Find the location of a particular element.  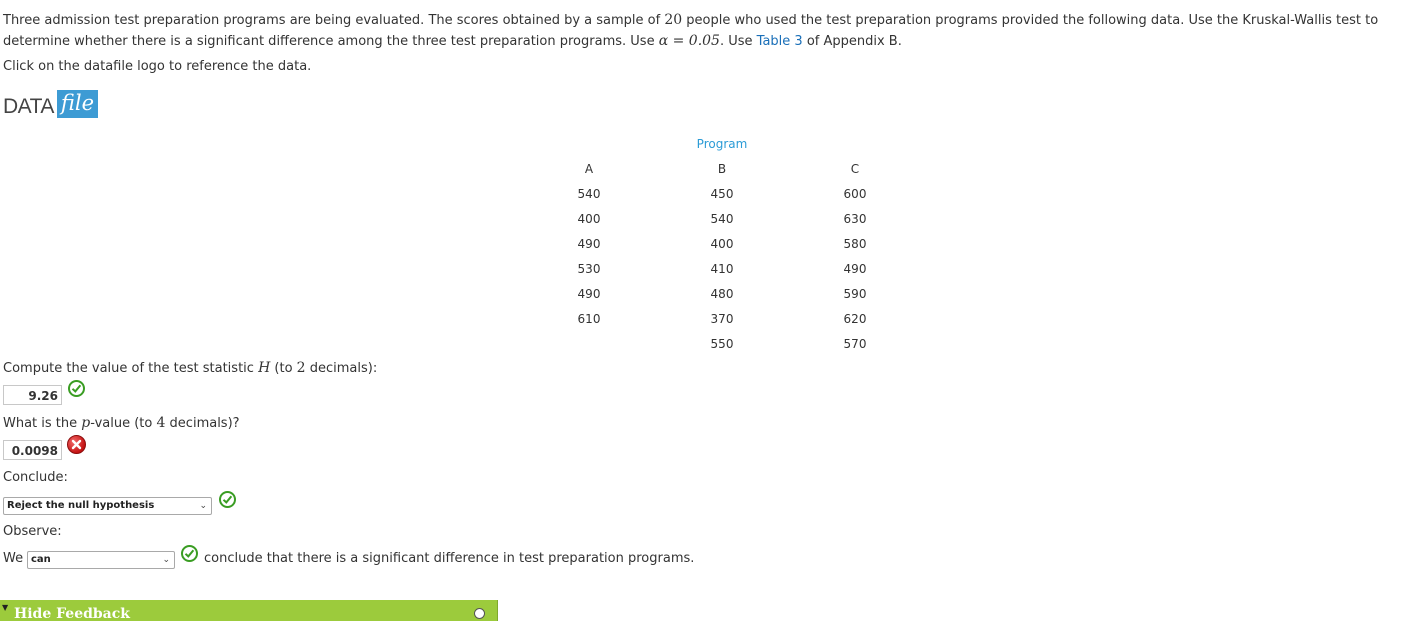

column-header-a: A is located at coordinates (589, 169).